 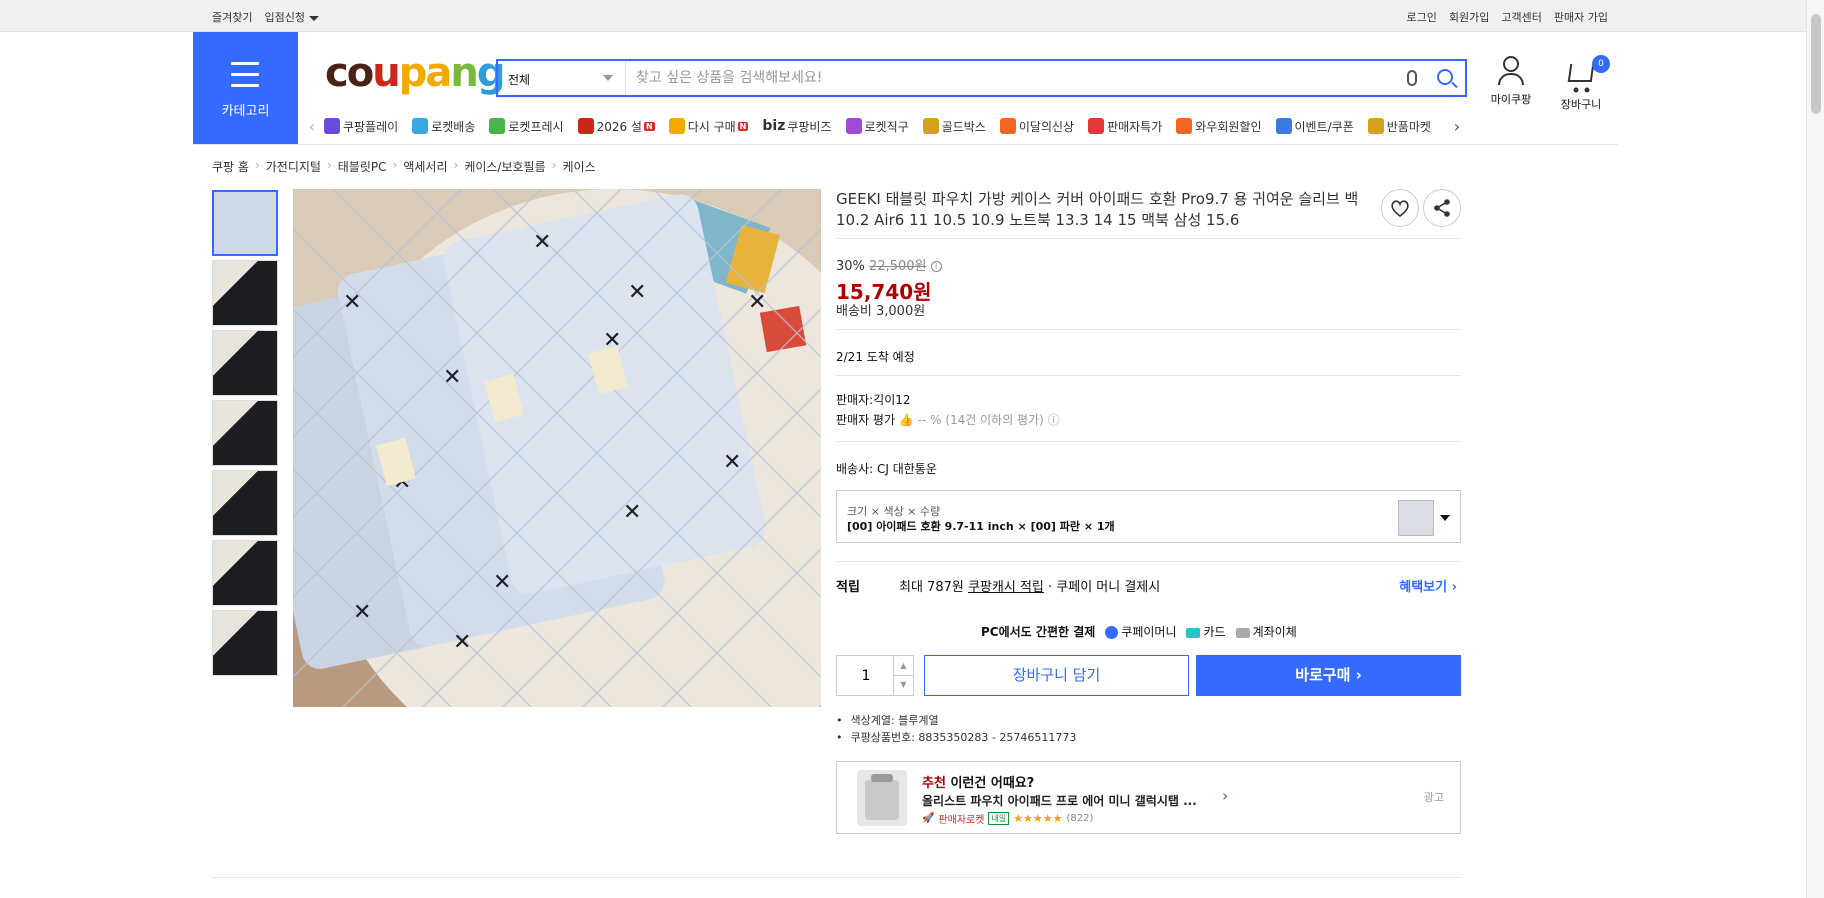 I want to click on breadcrumb-item: 액세서리, so click(x=425, y=166).